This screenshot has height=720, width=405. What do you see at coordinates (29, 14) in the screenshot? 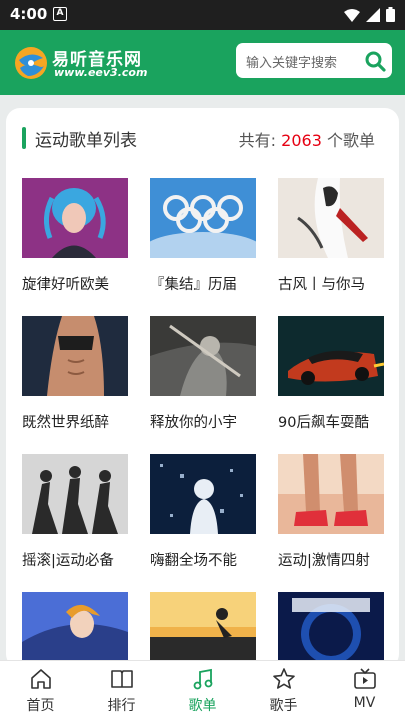
I see `status-time: 4:00` at bounding box center [29, 14].